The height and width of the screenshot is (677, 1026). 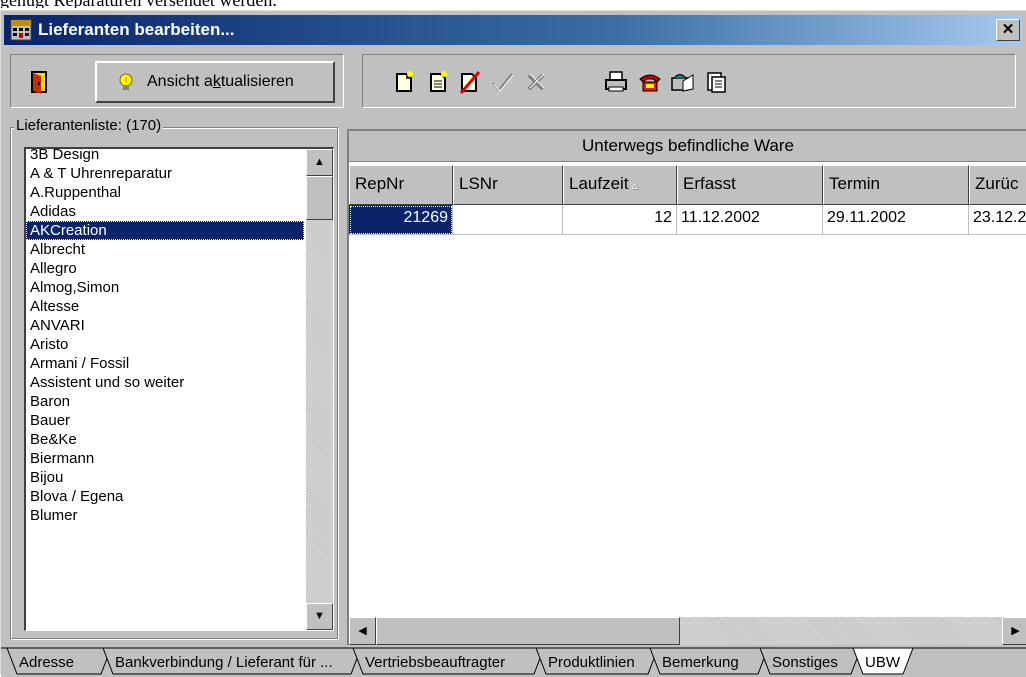 I want to click on list-item: Altesse, so click(x=165, y=306).